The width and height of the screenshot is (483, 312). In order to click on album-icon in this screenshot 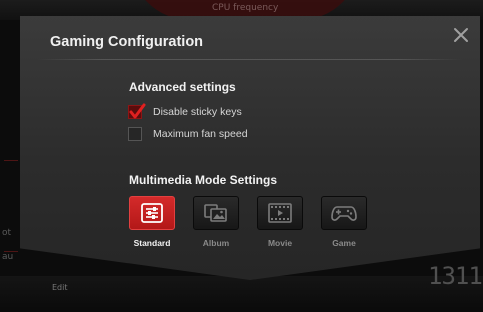, I will do `click(215, 213)`.